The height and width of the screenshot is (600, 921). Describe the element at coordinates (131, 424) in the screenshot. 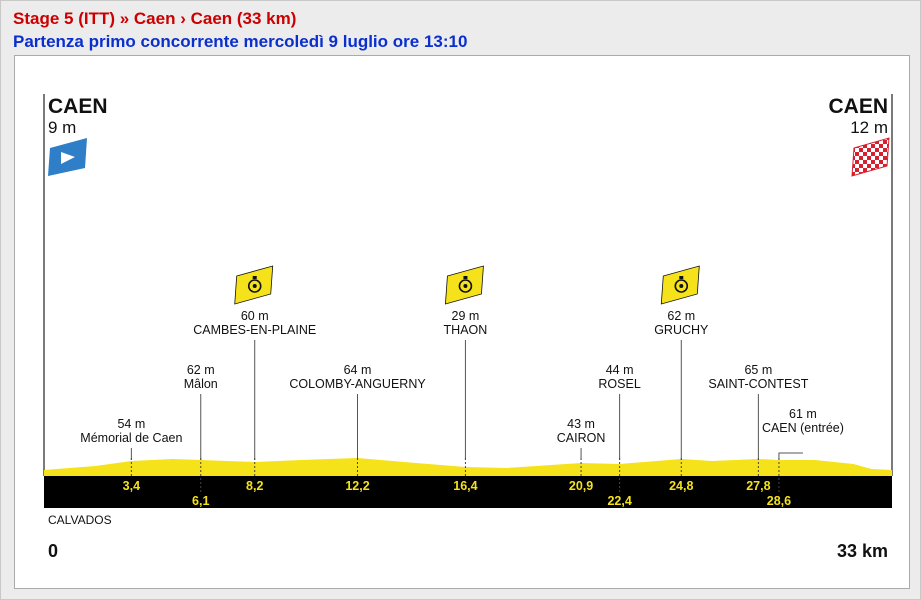

I see `waypoint-altitude: 54 m` at that location.